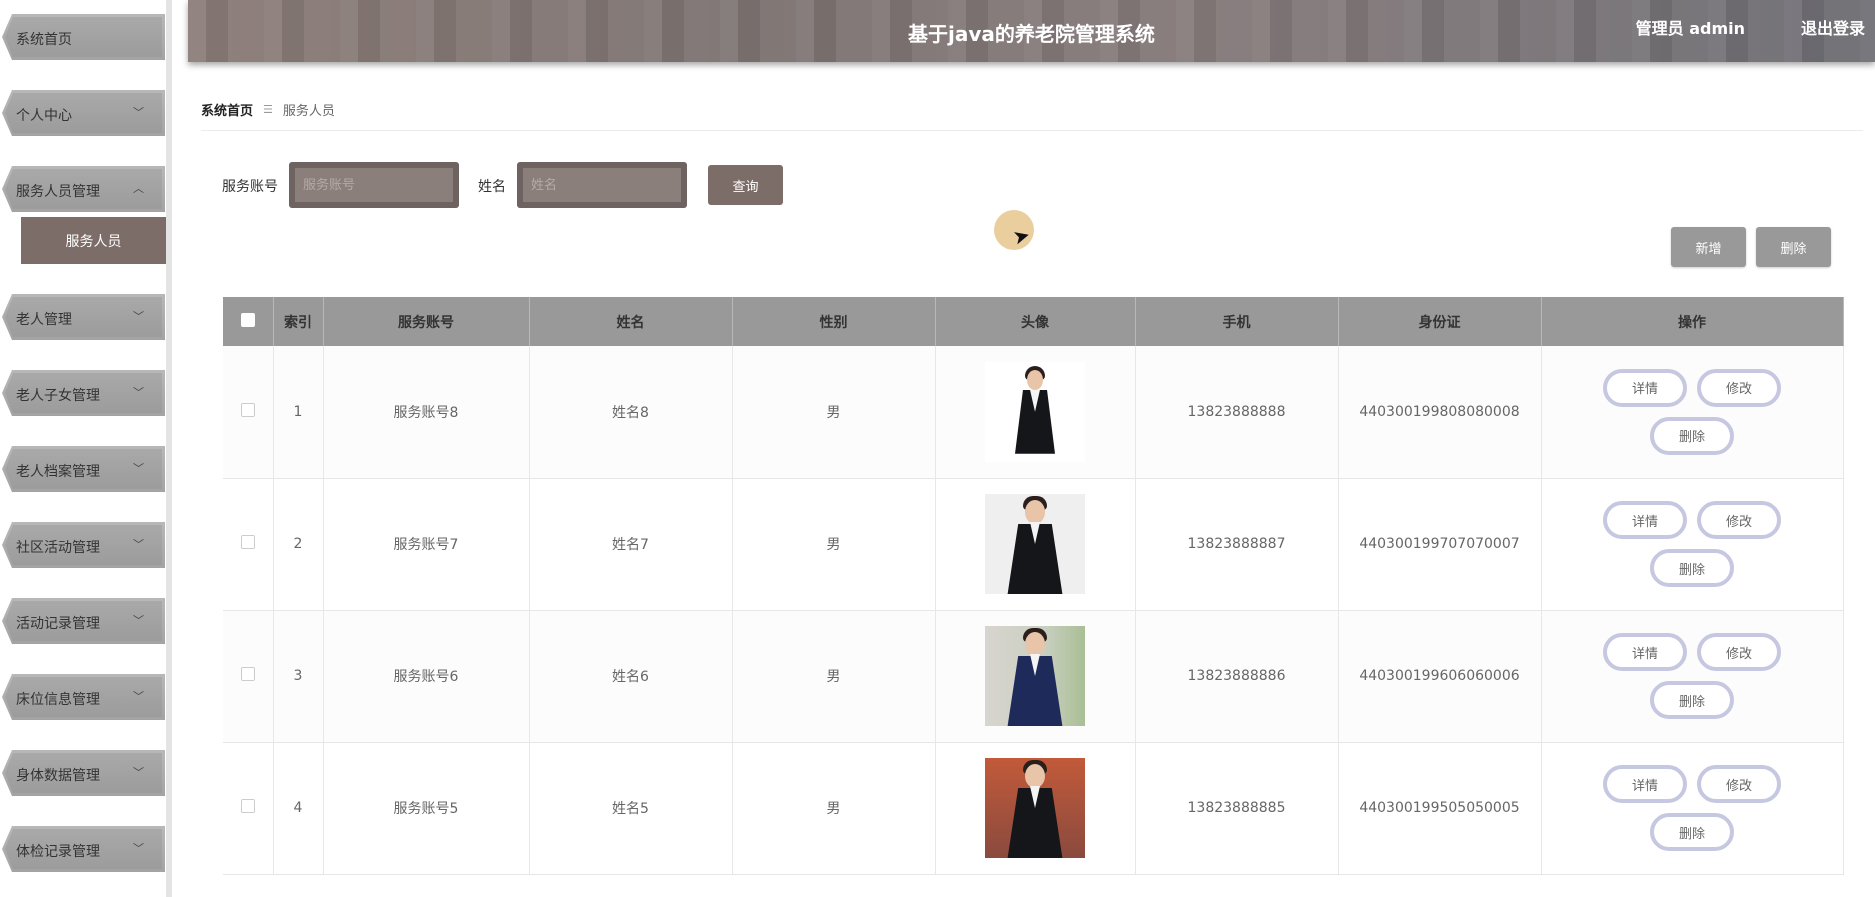 The width and height of the screenshot is (1875, 897). I want to click on account-search-input, so click(374, 185).